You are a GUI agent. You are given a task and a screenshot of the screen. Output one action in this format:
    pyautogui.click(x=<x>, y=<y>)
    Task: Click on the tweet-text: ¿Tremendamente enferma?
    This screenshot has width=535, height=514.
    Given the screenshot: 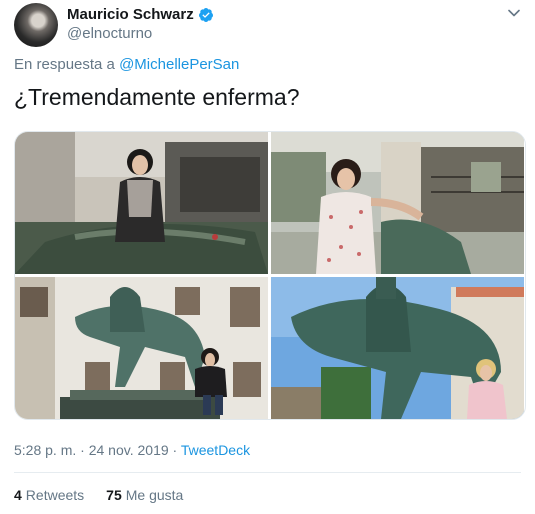 What is the action you would take?
    pyautogui.click(x=157, y=97)
    